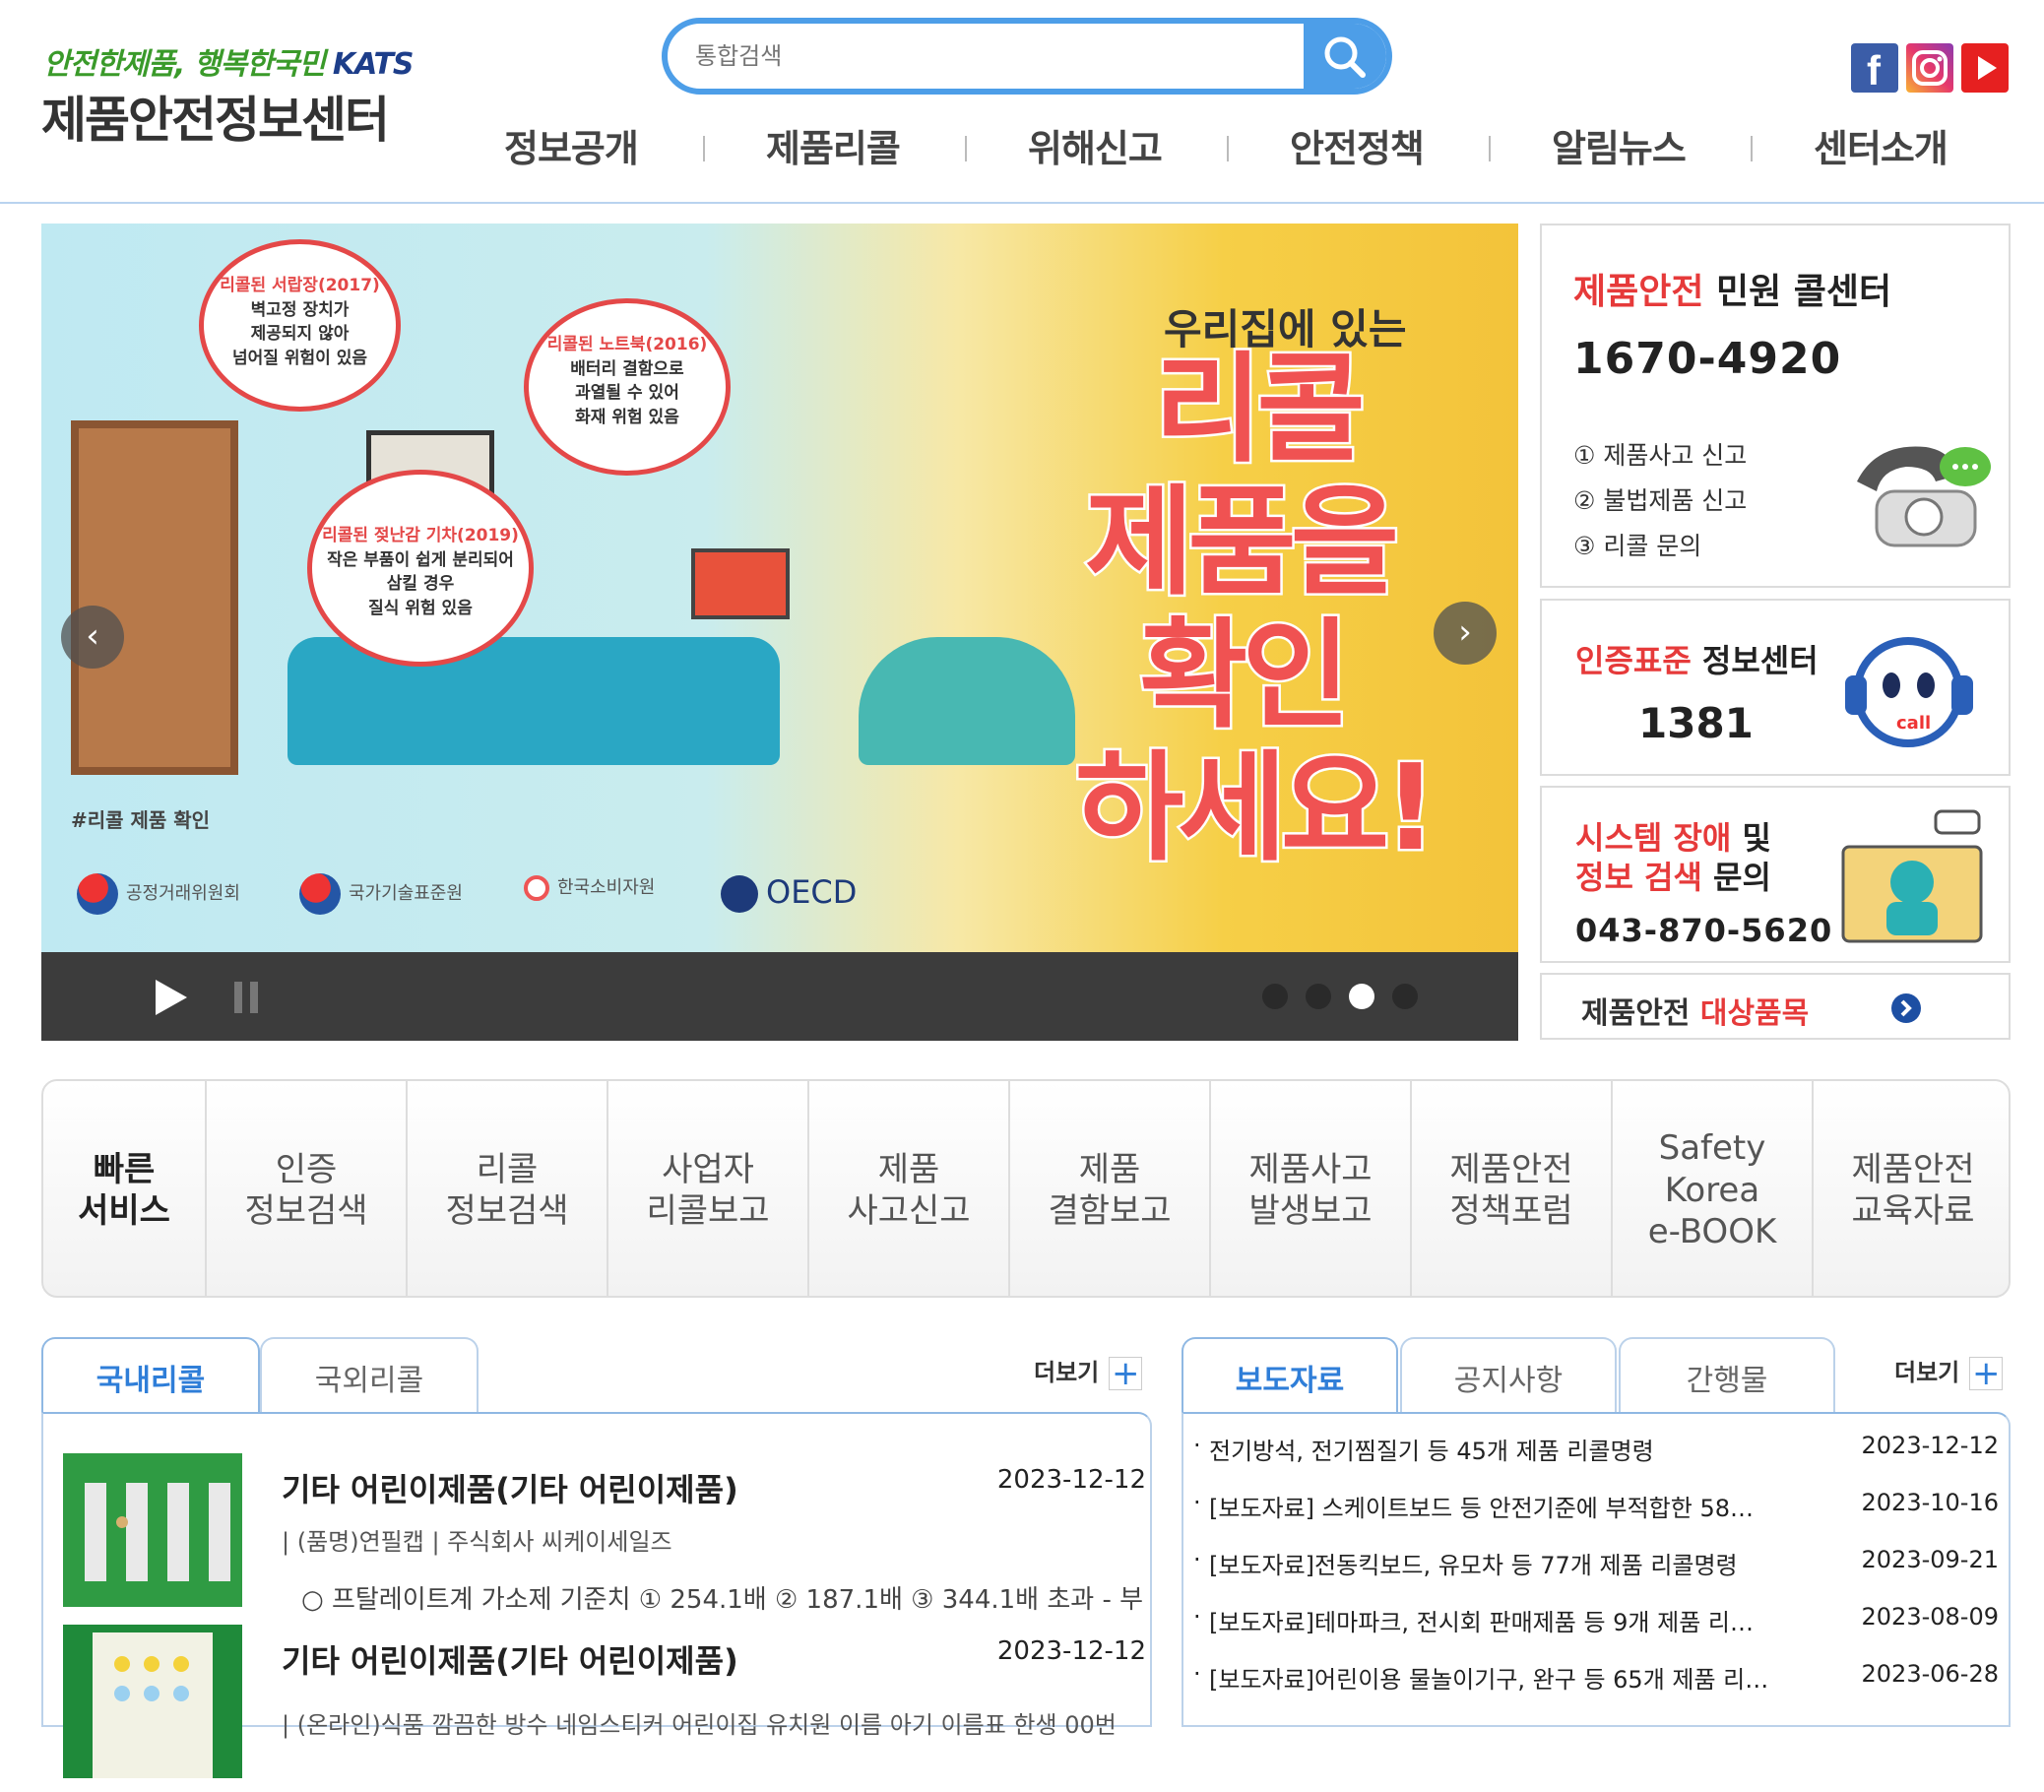  Describe the element at coordinates (229, 61) in the screenshot. I see `site-slogan: 안전한제품, 행복한국민 KATS` at that location.